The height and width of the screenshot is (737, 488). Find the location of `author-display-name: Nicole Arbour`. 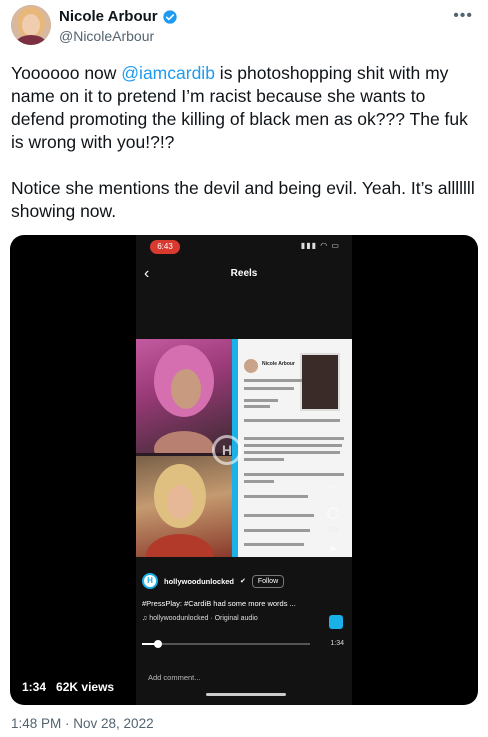

author-display-name: Nicole Arbour is located at coordinates (118, 16).